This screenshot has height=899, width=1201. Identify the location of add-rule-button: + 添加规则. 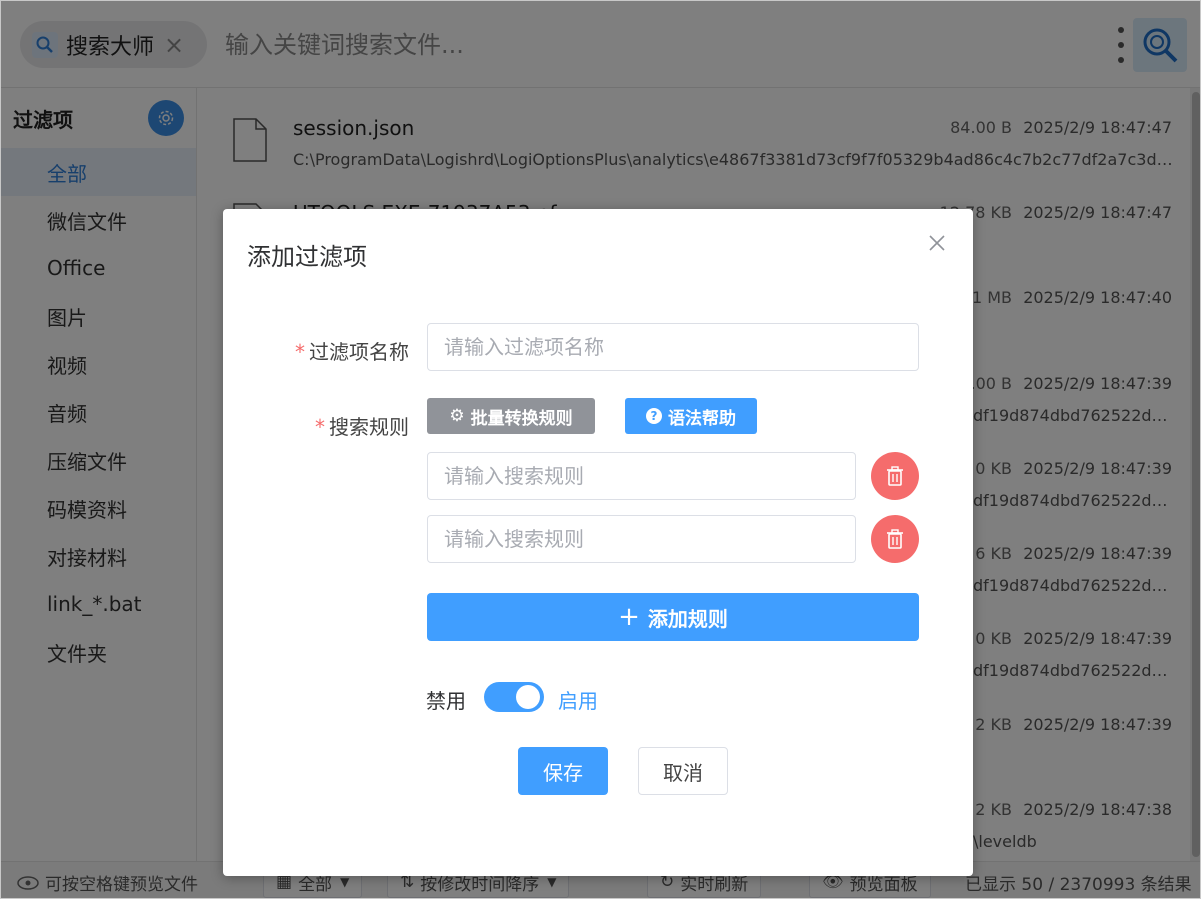
(673, 617).